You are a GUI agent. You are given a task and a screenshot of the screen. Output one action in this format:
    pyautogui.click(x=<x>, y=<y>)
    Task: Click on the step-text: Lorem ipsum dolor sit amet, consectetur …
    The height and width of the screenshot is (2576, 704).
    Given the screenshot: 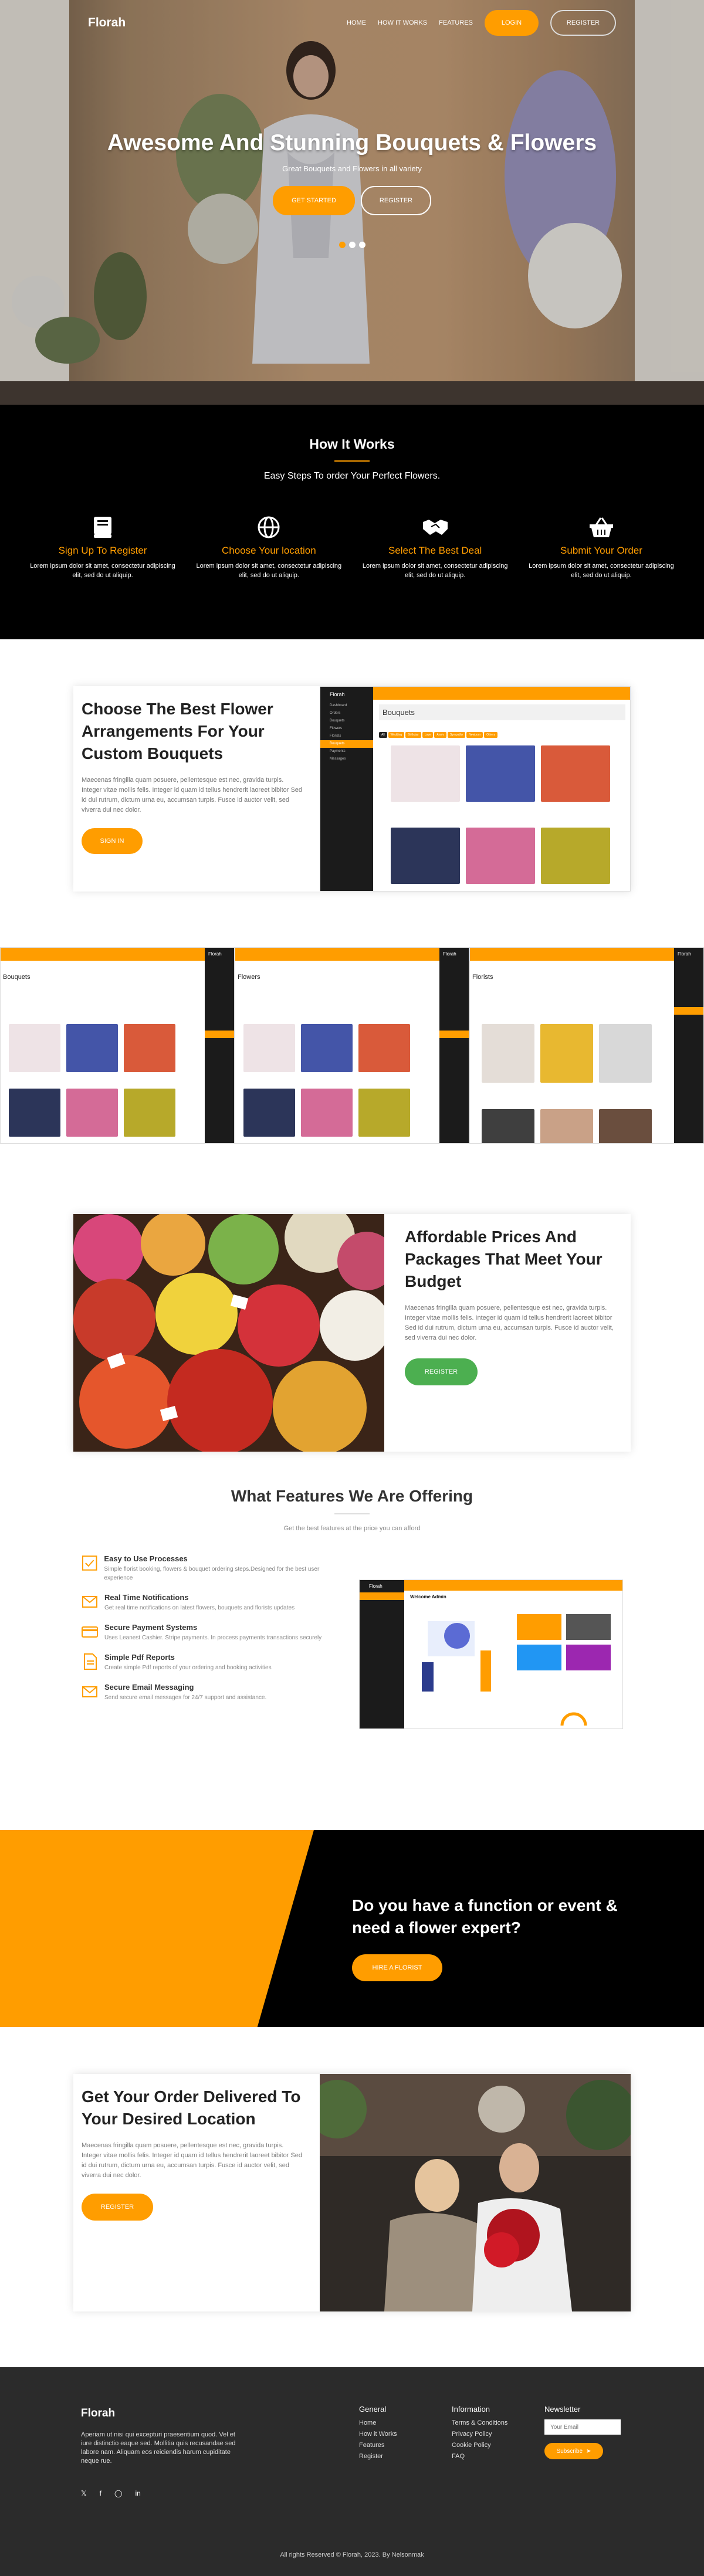 What is the action you would take?
    pyautogui.click(x=102, y=570)
    